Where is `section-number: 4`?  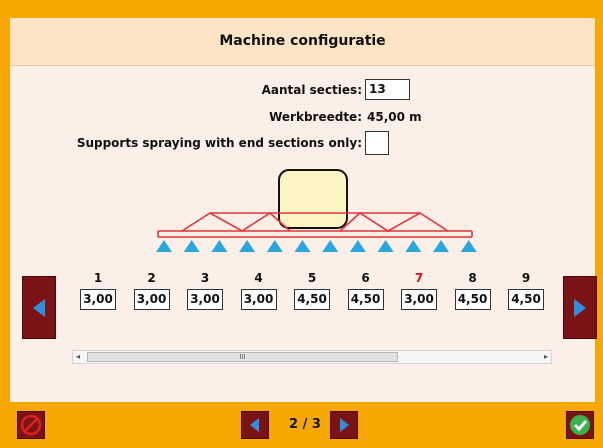 section-number: 4 is located at coordinates (258, 278).